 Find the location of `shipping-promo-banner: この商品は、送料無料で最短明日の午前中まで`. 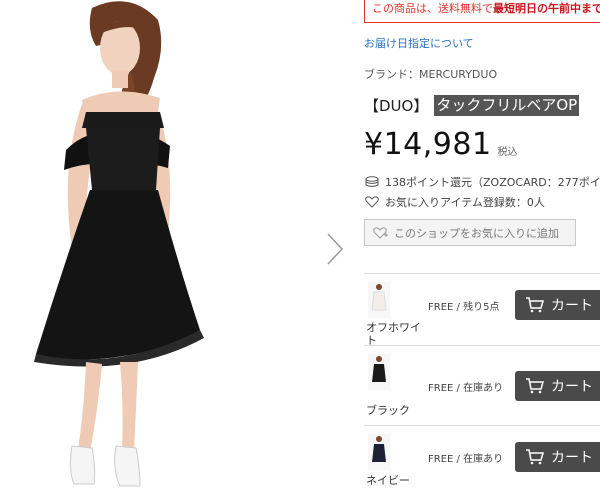

shipping-promo-banner: この商品は、送料無料で最短明日の午前中まで is located at coordinates (482, 11).